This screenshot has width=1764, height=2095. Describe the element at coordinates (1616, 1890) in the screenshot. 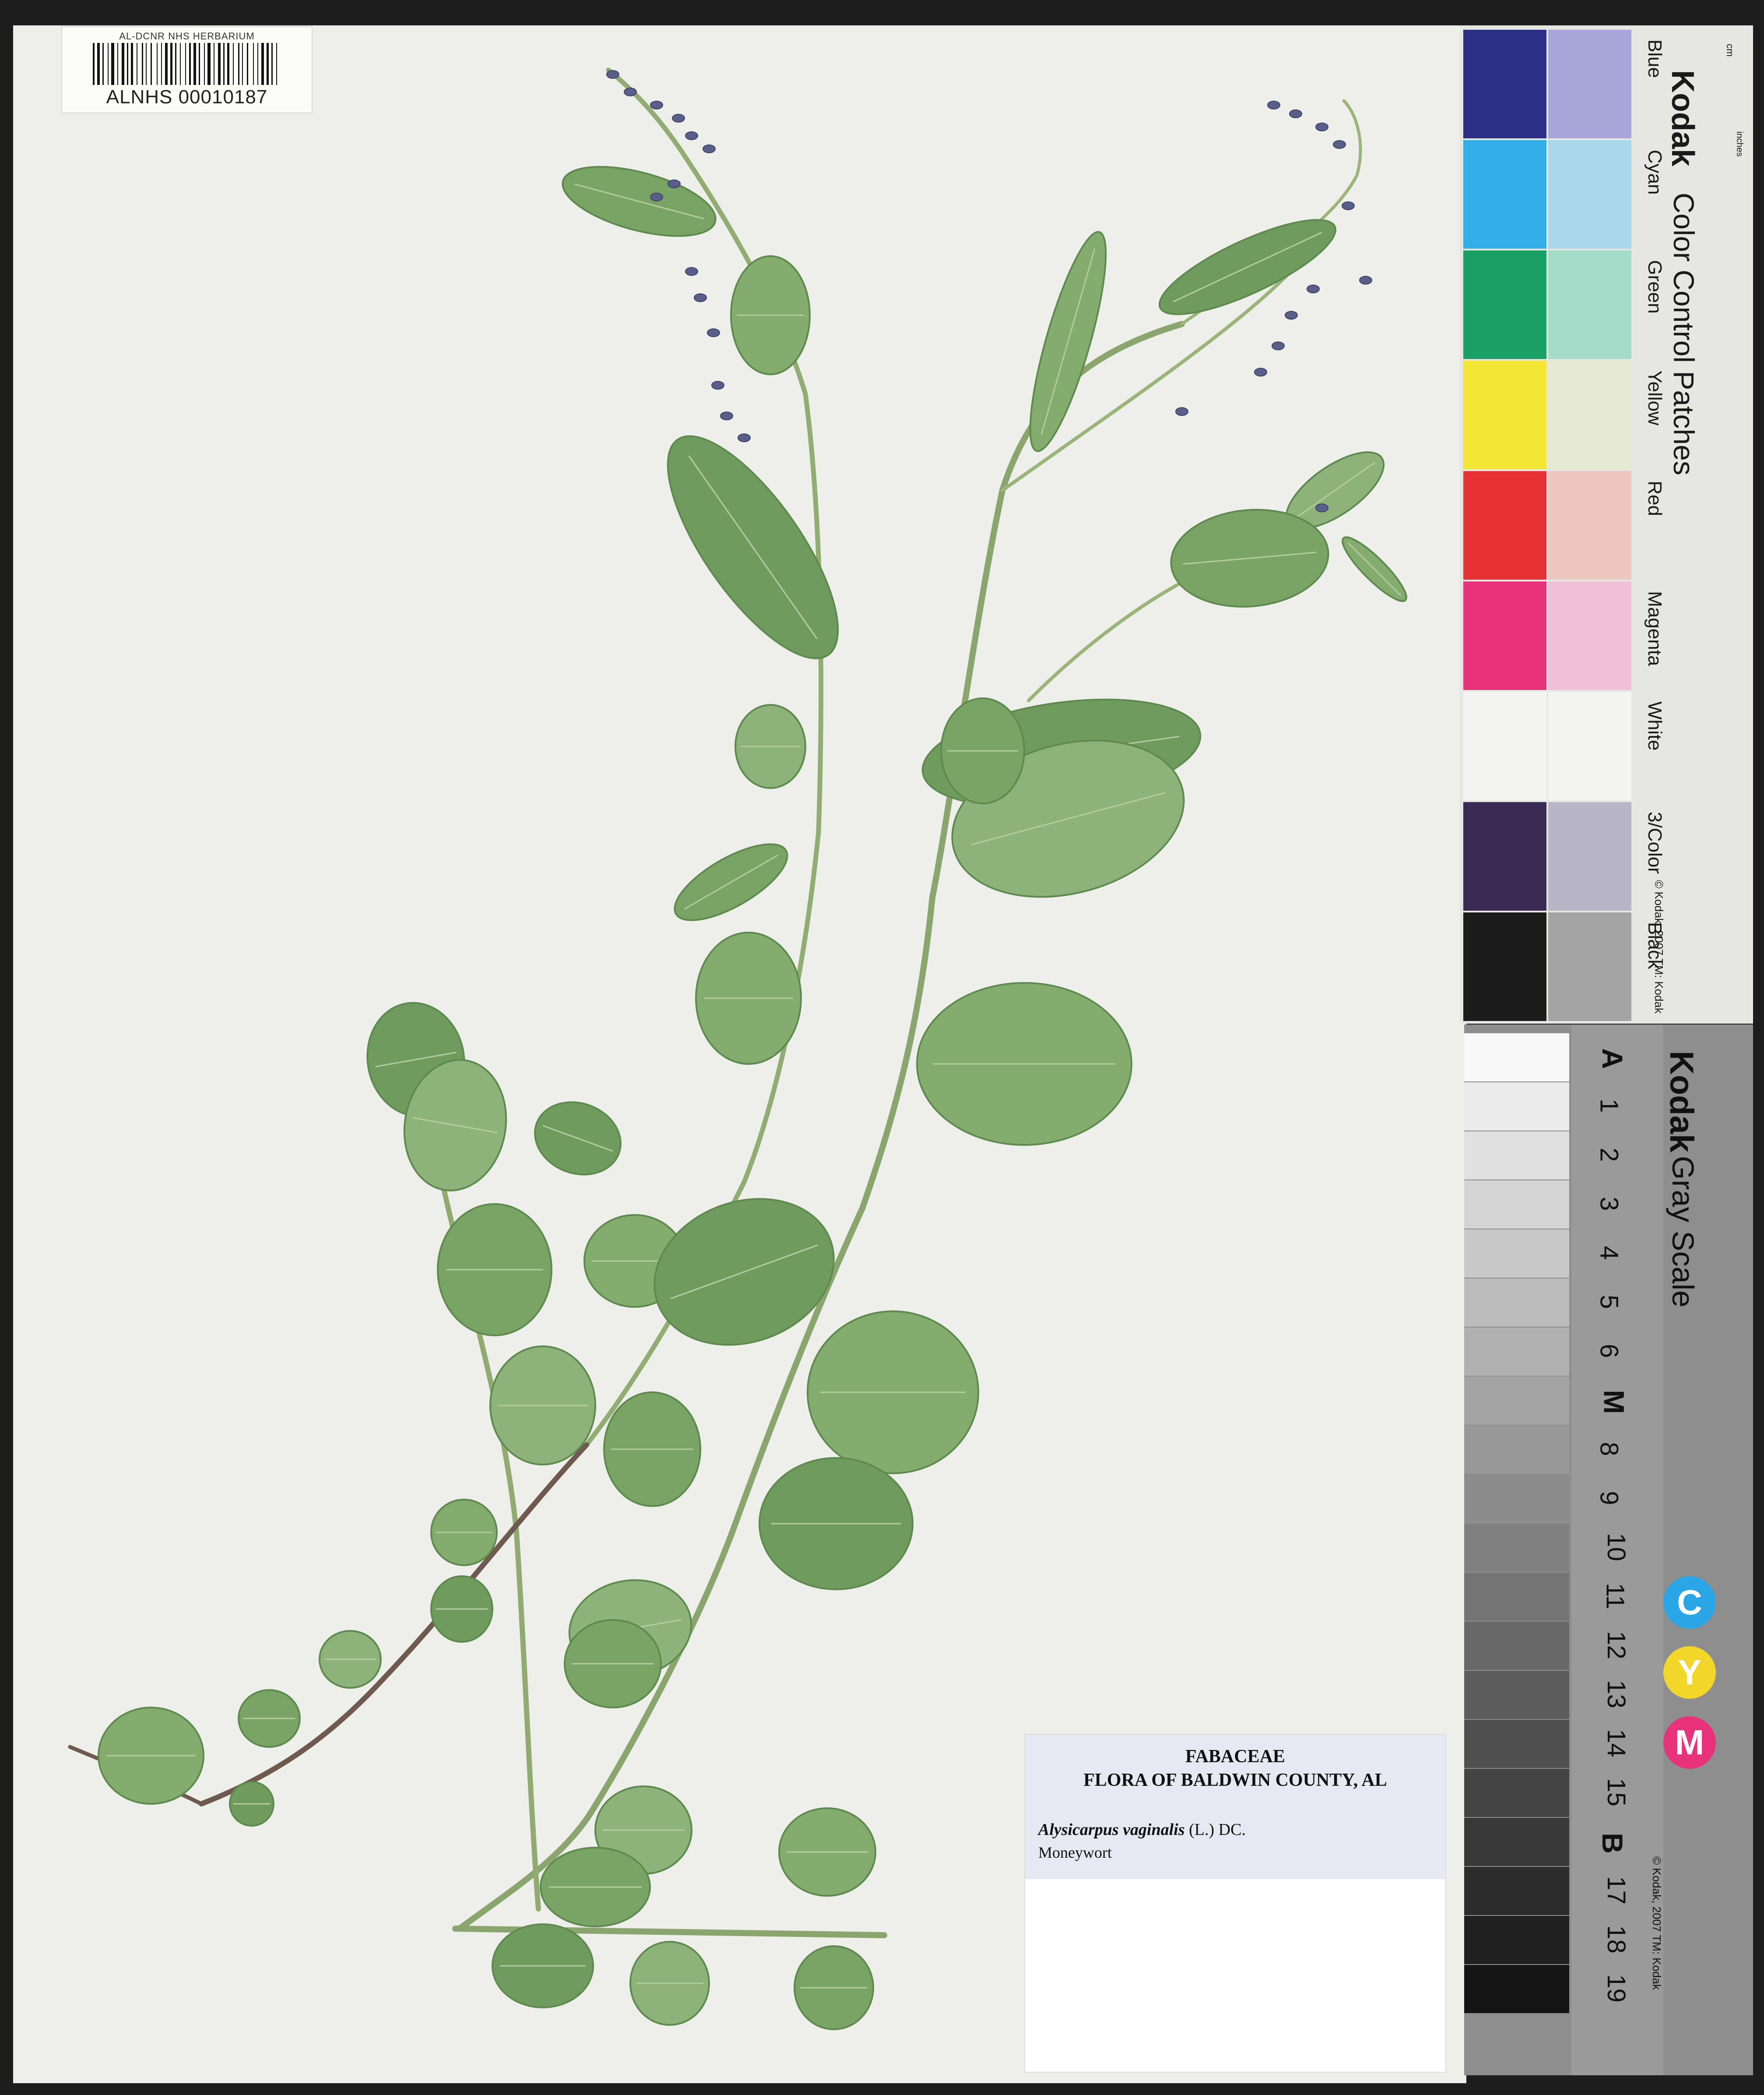

I see `gray-step-label: 17` at that location.